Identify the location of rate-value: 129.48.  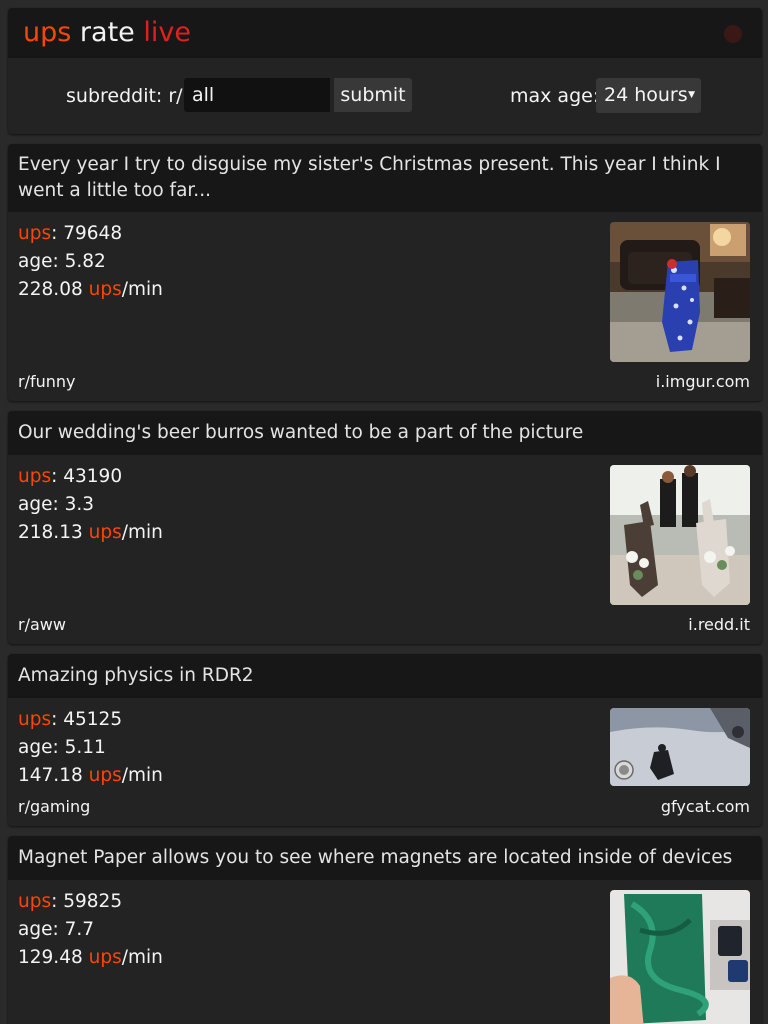
(50, 957).